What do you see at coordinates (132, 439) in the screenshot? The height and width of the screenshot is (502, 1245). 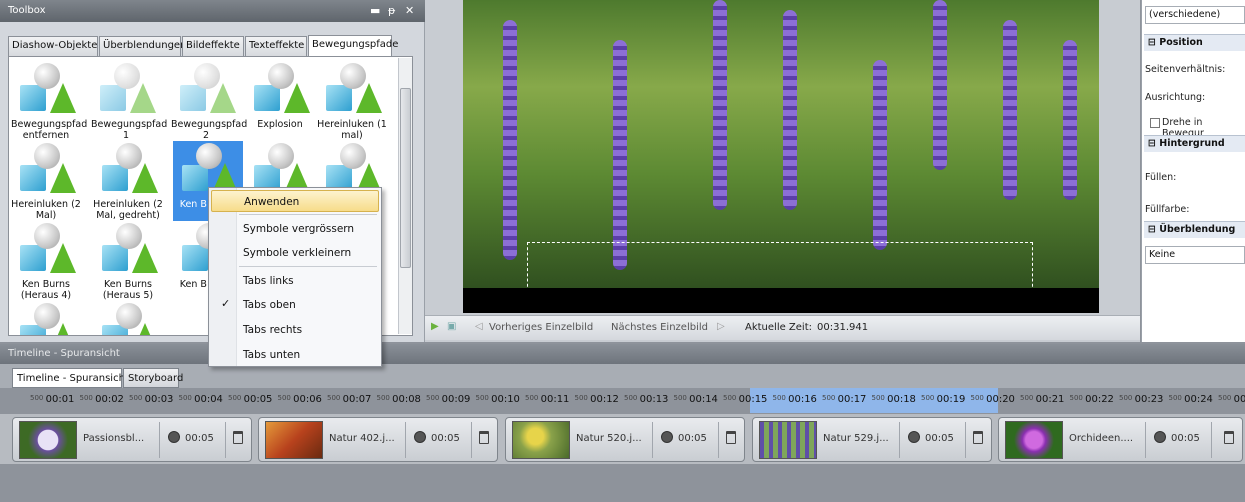 I see `timeline-clip: Passionsbl... 00:05` at bounding box center [132, 439].